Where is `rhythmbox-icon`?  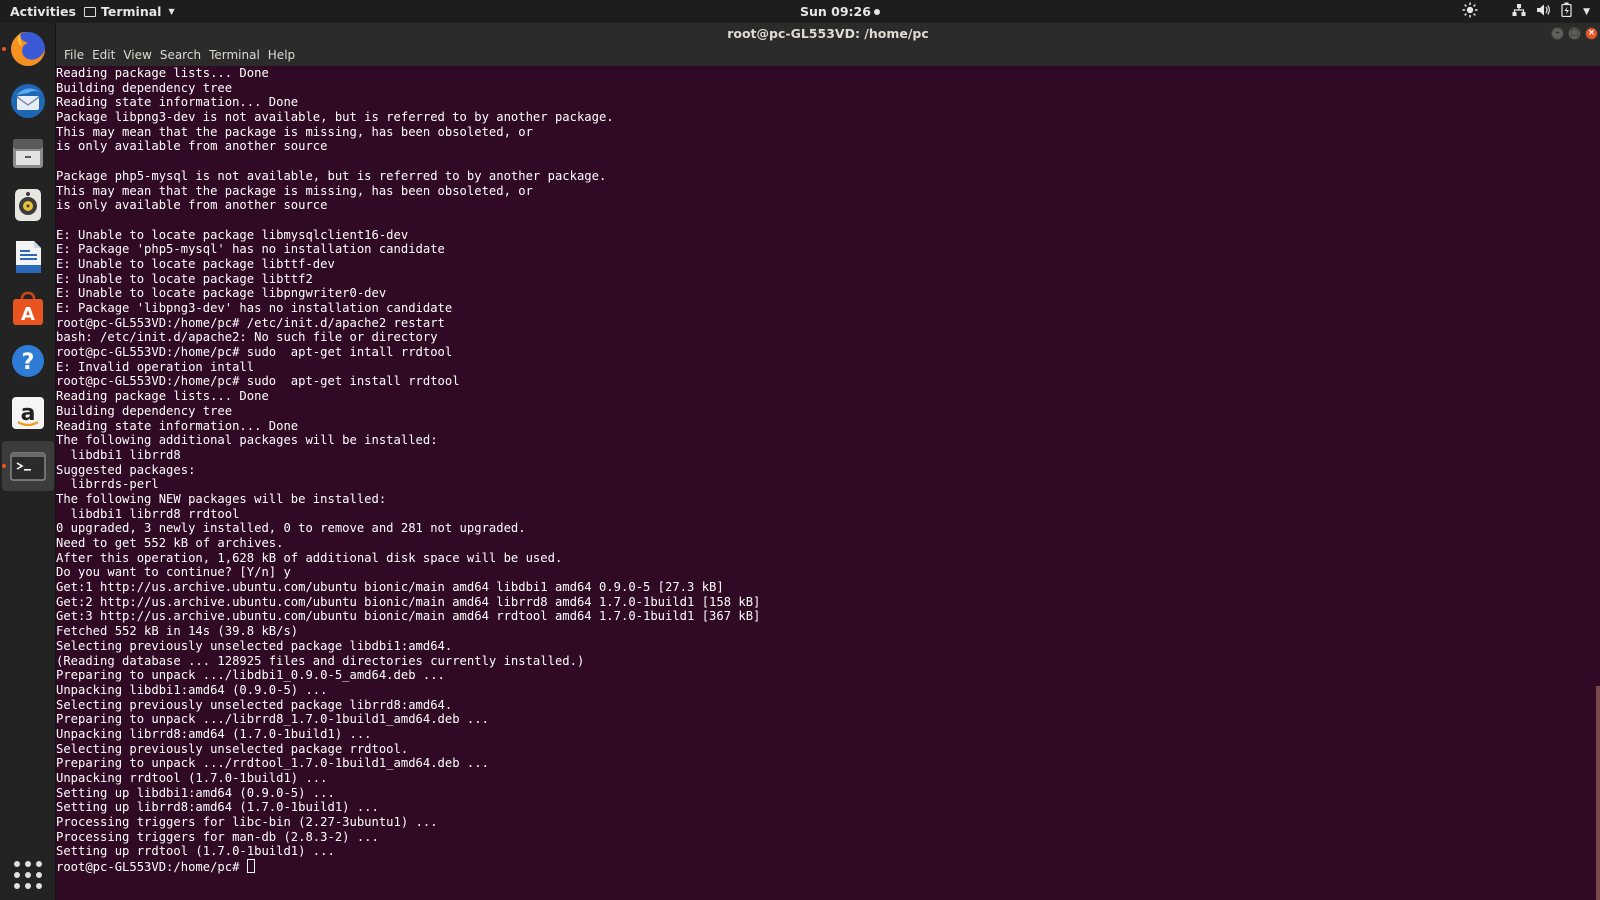
rhythmbox-icon is located at coordinates (28, 205).